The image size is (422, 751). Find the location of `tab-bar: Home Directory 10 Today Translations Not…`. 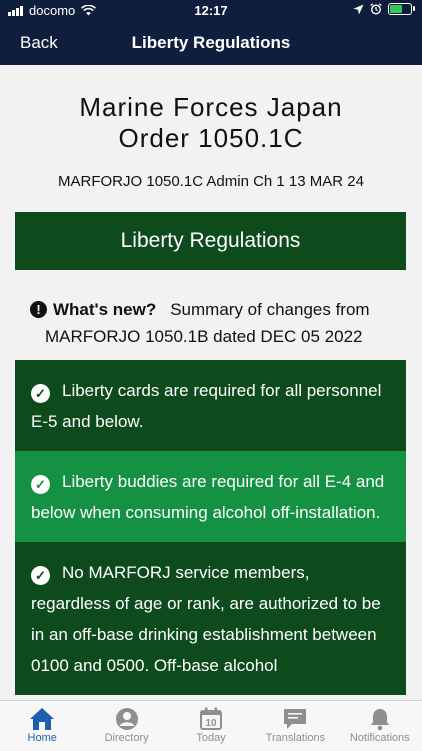

tab-bar: Home Directory 10 Today Translations Not… is located at coordinates (211, 725).